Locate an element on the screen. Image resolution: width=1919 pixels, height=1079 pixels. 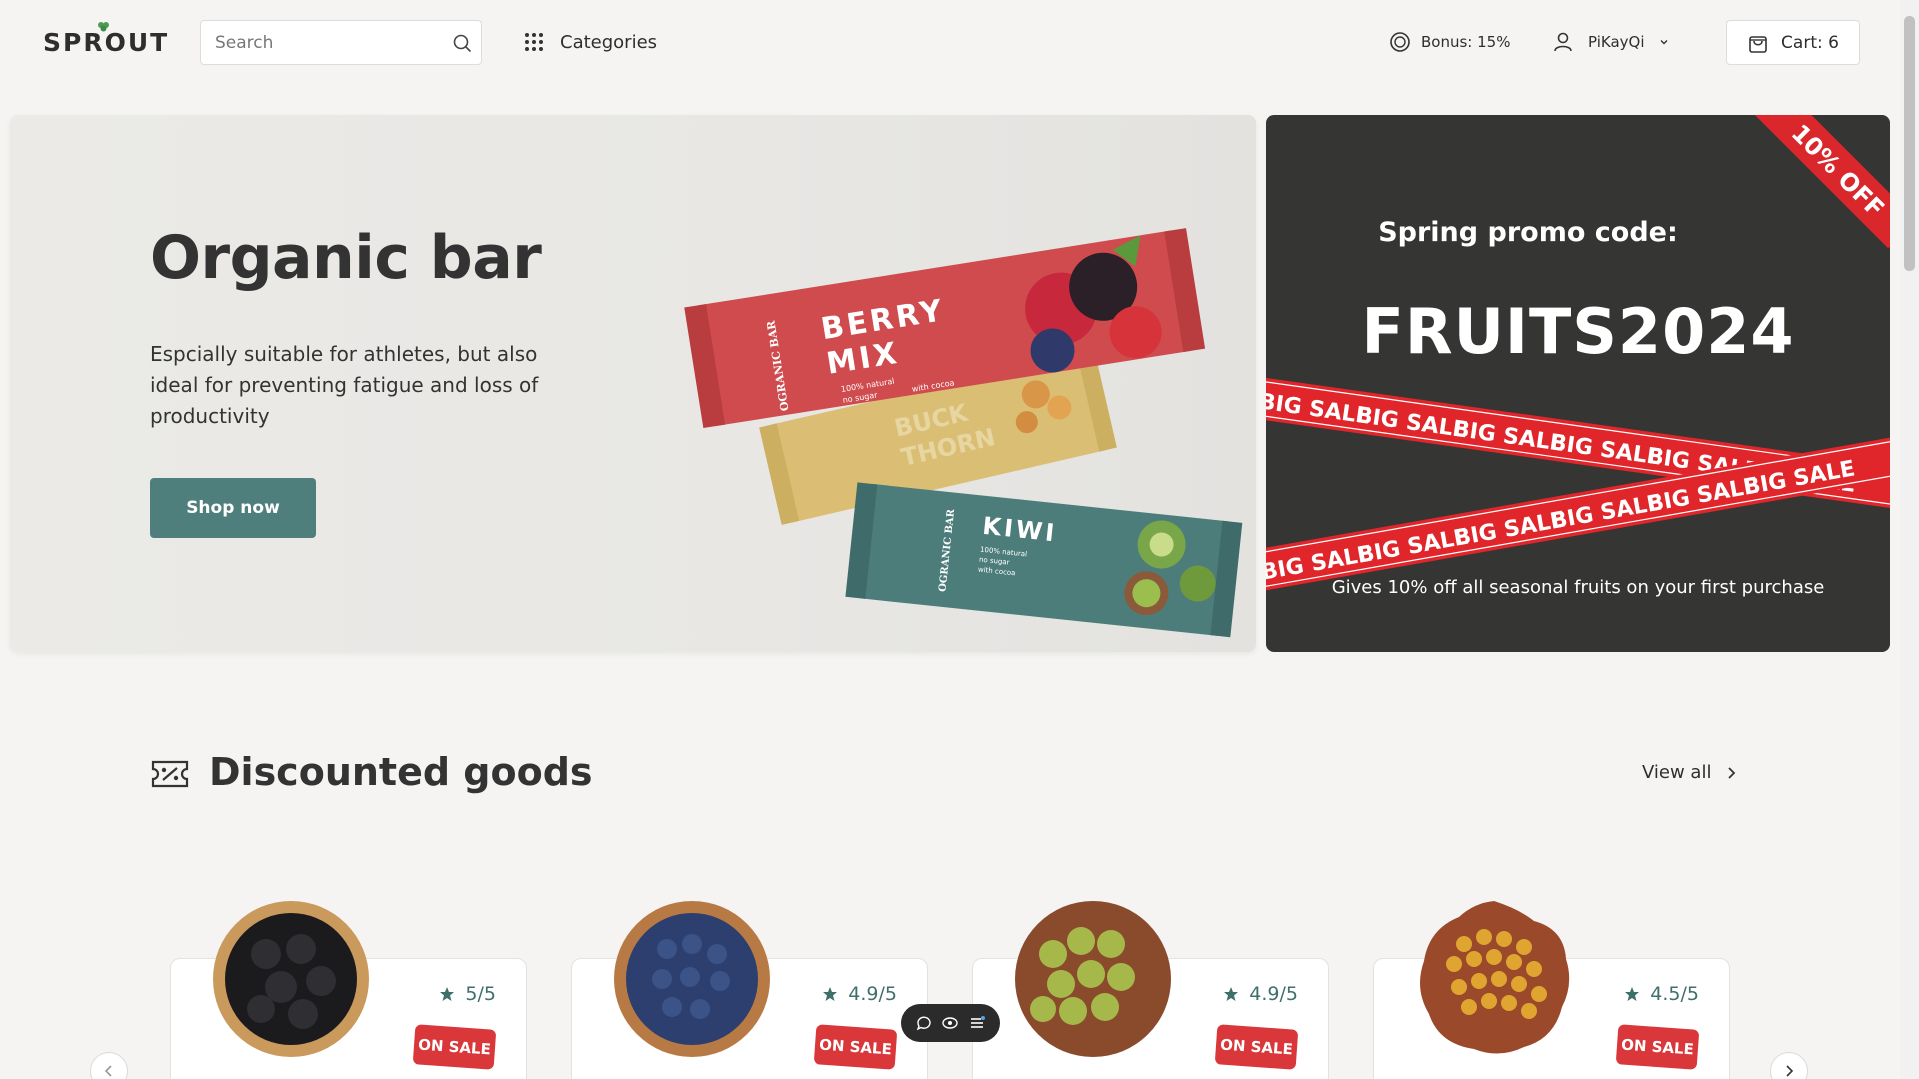
product-card: 4.5/5 ON SALE is located at coordinates (1551, 990).